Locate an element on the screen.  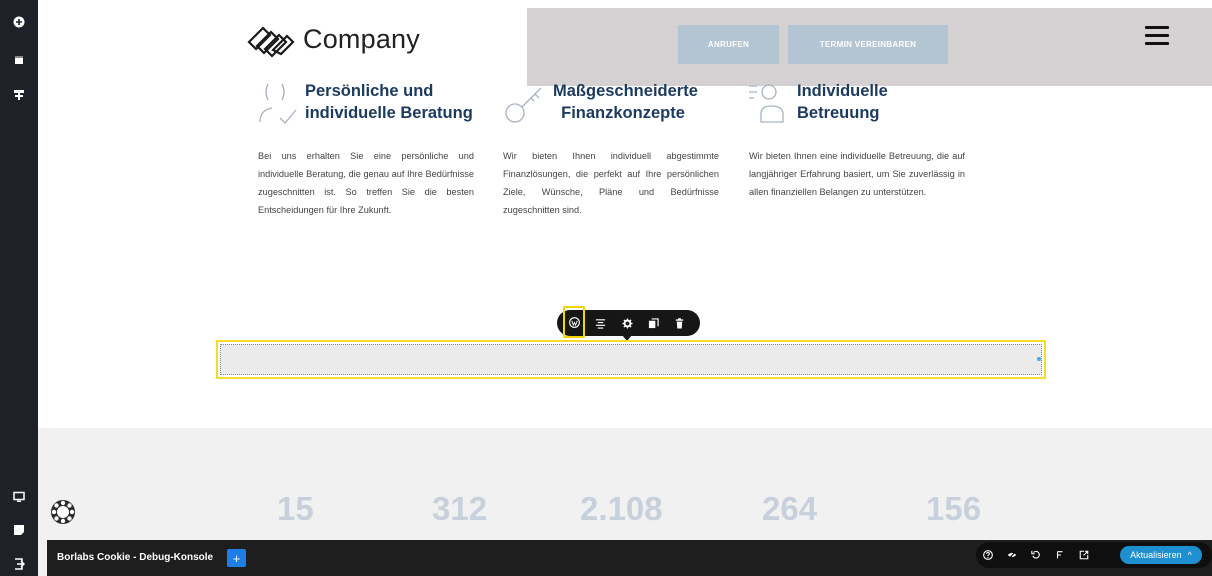
template-icon is located at coordinates (19, 530).